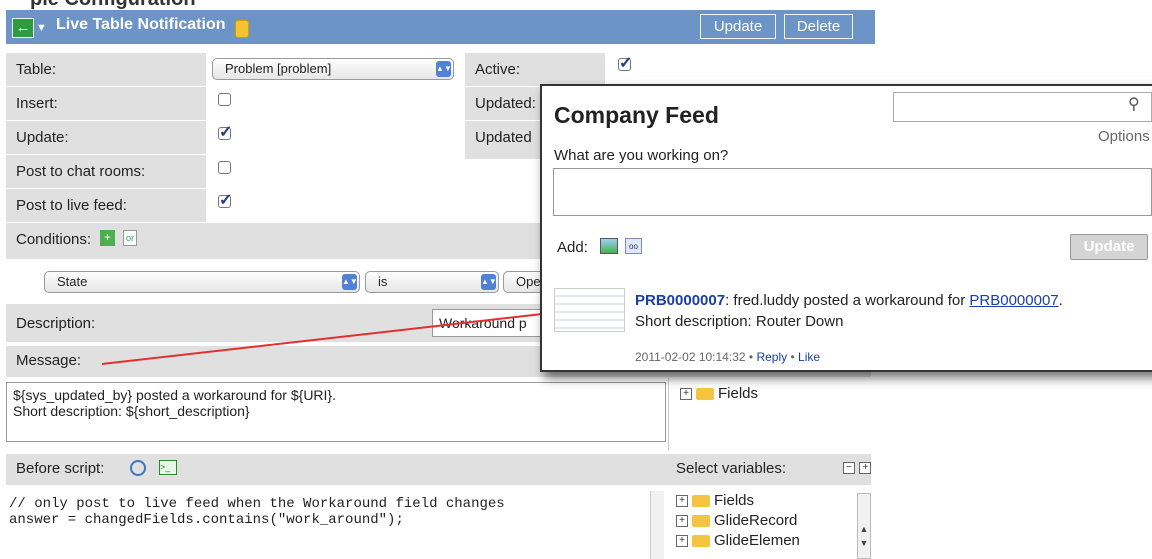 This screenshot has width=1152, height=559. I want to click on post-meta: 2011-02-02 10:14:32 • Reply • Like, so click(727, 357).